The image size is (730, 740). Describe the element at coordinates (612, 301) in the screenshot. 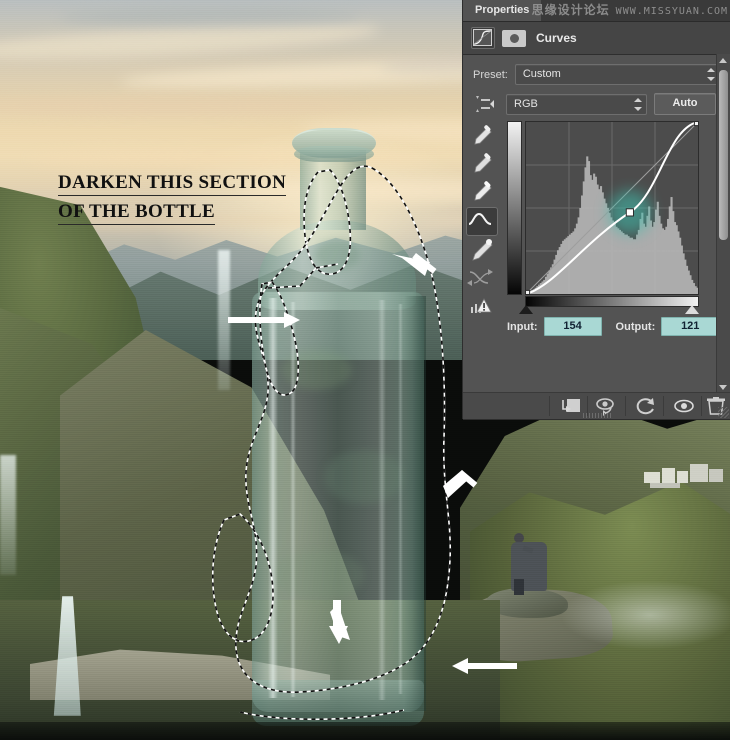

I see `input-gradient-ramp` at that location.